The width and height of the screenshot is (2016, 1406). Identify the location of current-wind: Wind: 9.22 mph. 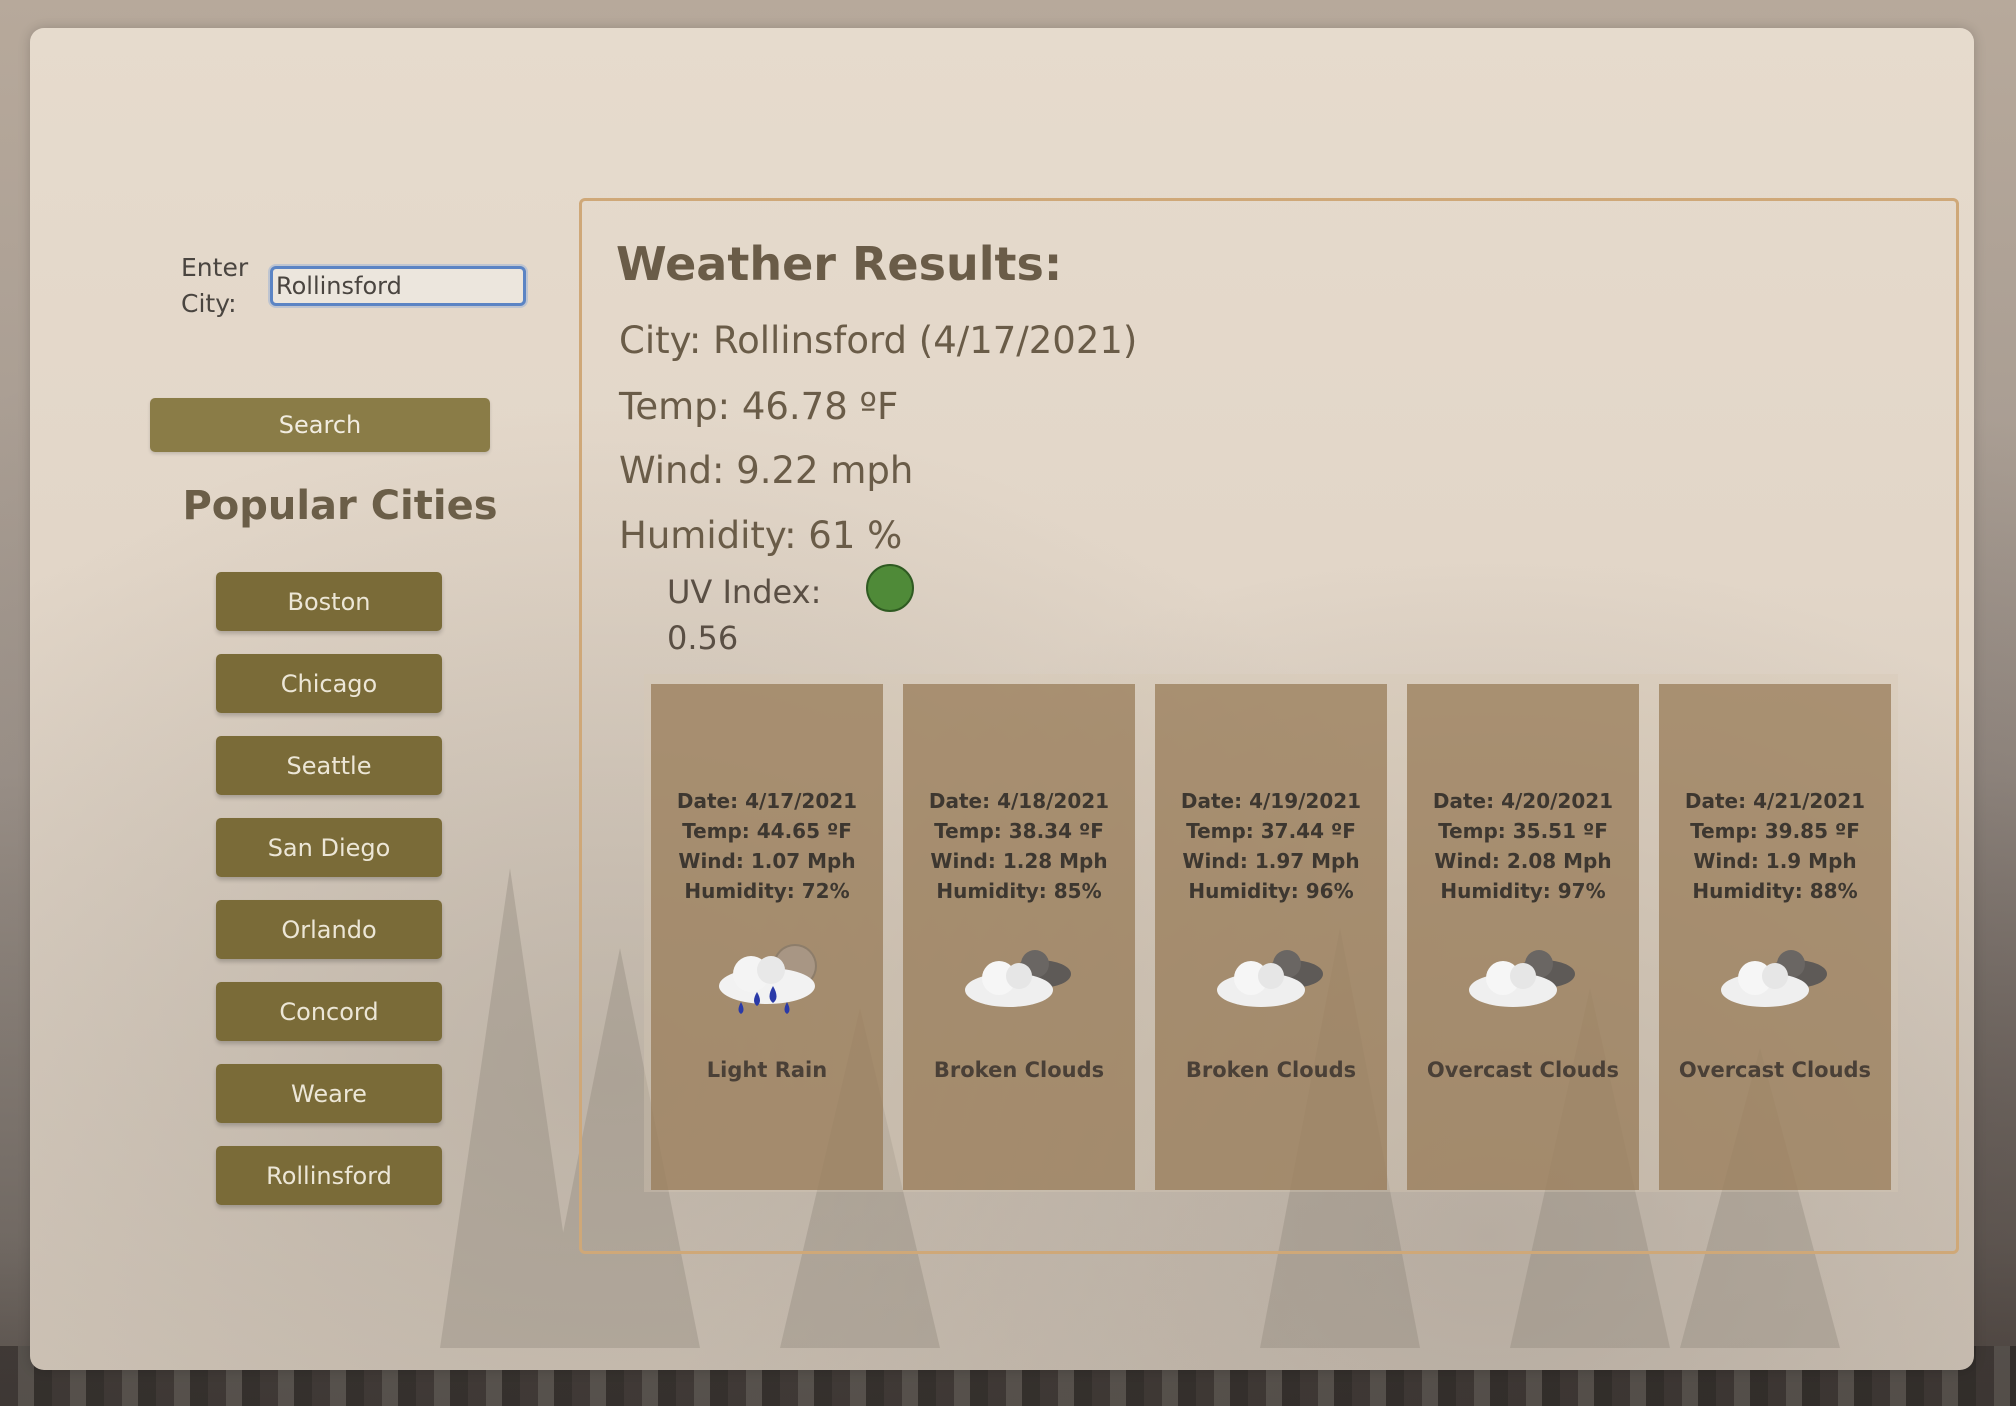
(766, 470).